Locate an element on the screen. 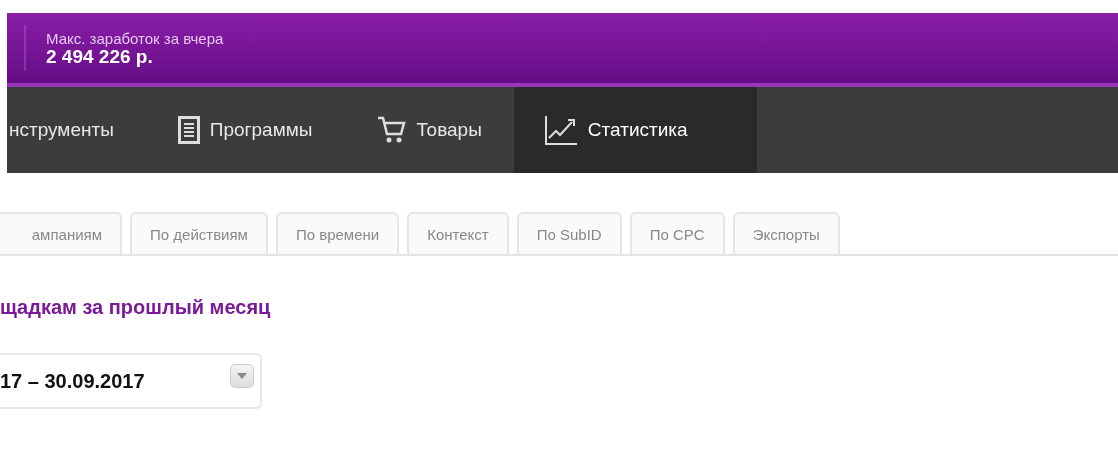  earnings-value: 2 494 226 р. is located at coordinates (99, 56).